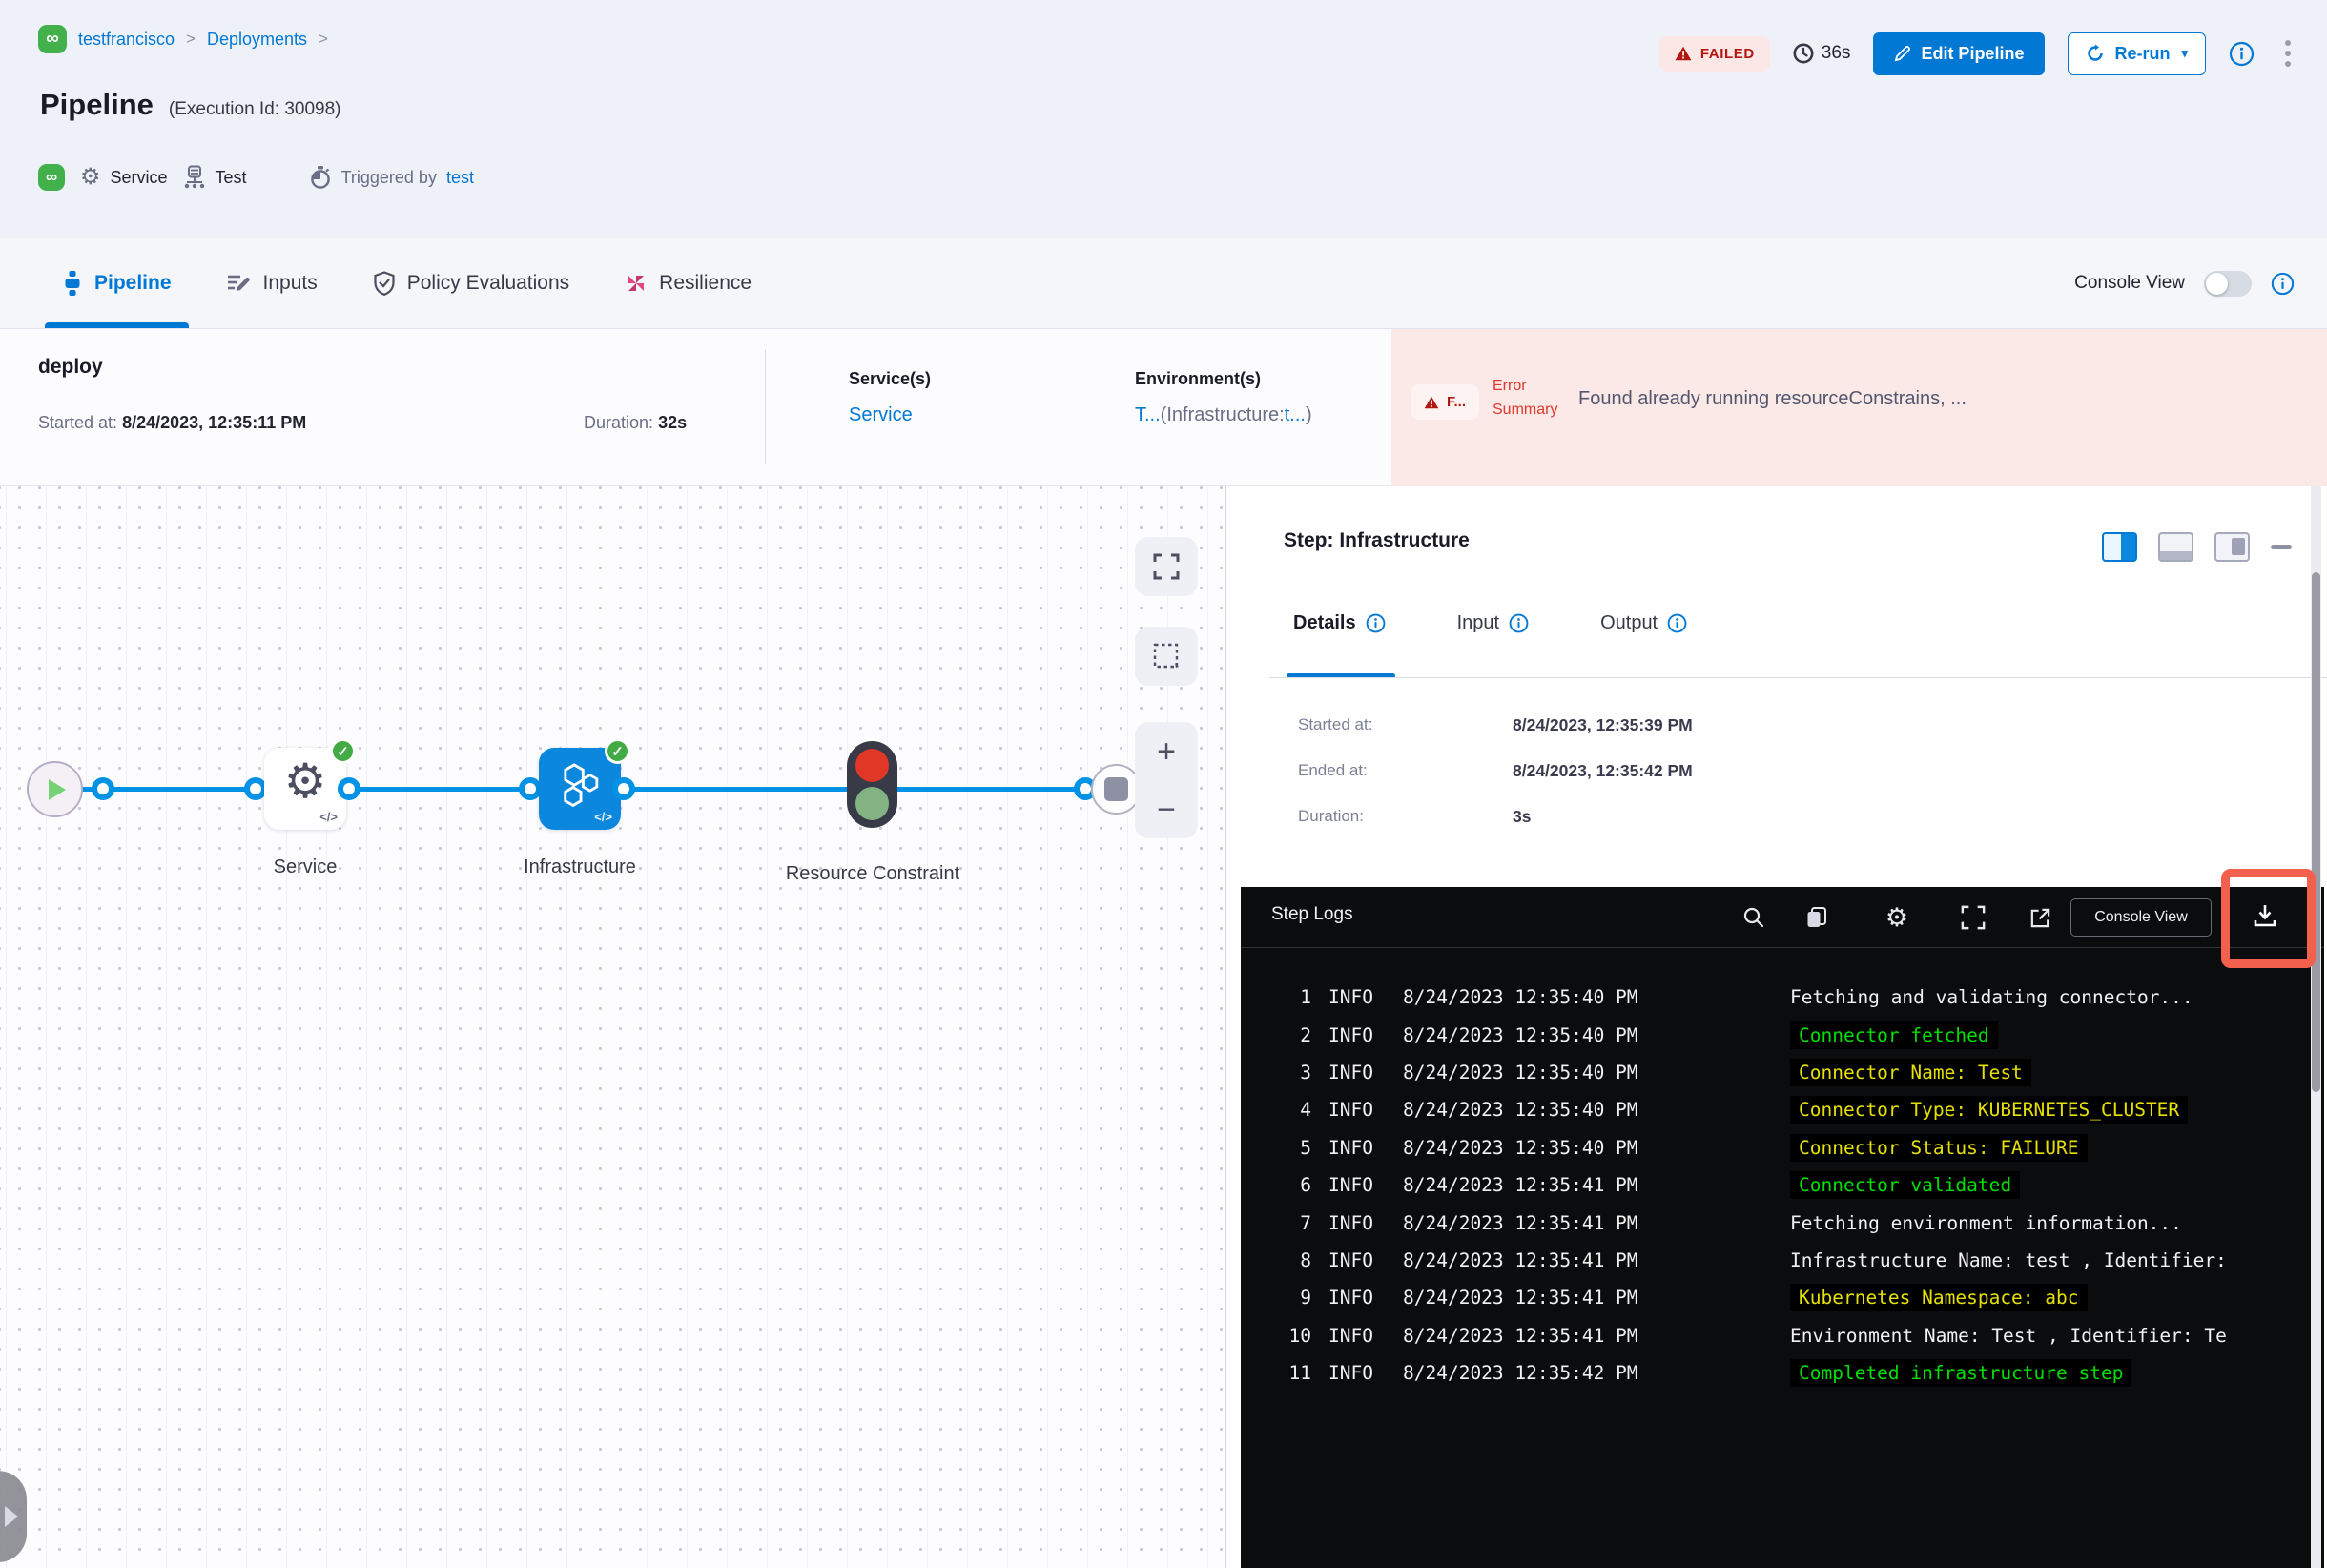 This screenshot has height=1568, width=2327. I want to click on canvas-select-button, so click(1166, 656).